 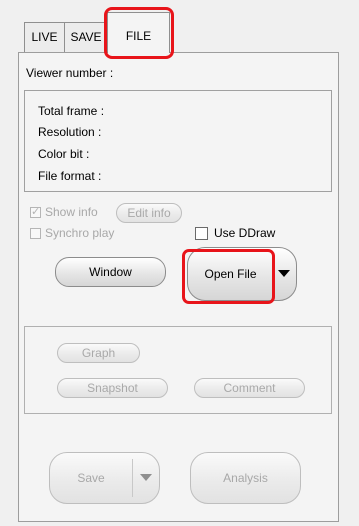 What do you see at coordinates (80, 233) in the screenshot?
I see `synchro-play-label: Synchro play` at bounding box center [80, 233].